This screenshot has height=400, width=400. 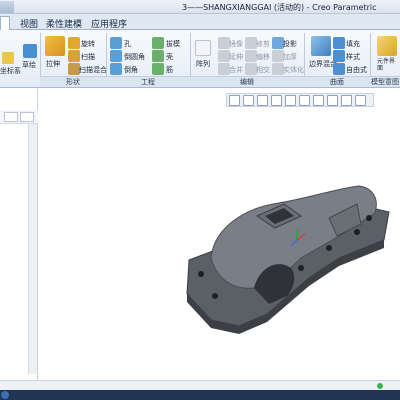 What do you see at coordinates (346, 100) in the screenshot?
I see `spin-center-icon` at bounding box center [346, 100].